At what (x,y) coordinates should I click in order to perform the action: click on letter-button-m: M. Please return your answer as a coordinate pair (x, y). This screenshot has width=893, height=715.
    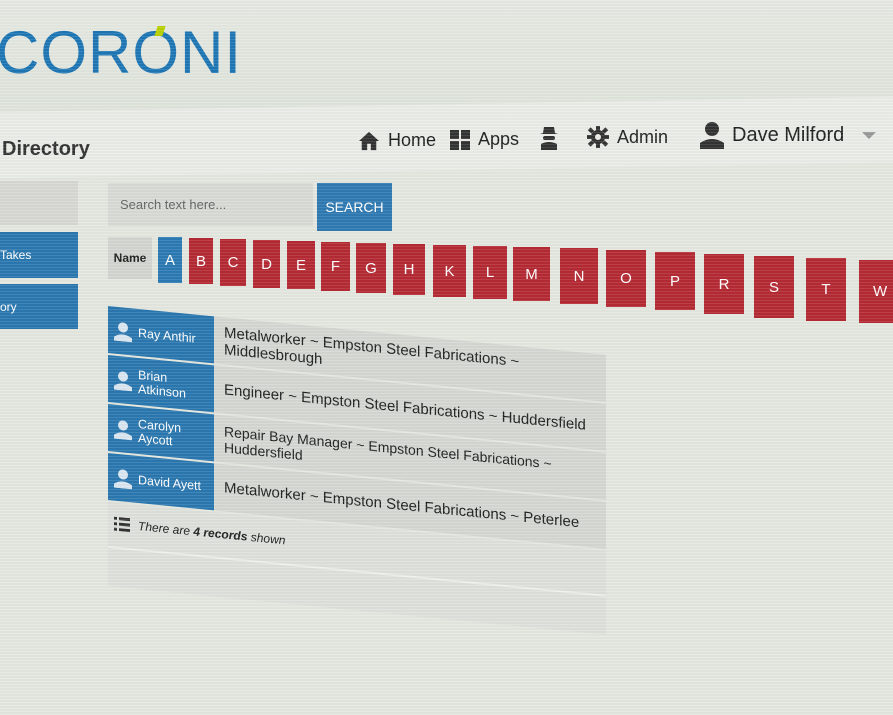
    Looking at the image, I should click on (531, 274).